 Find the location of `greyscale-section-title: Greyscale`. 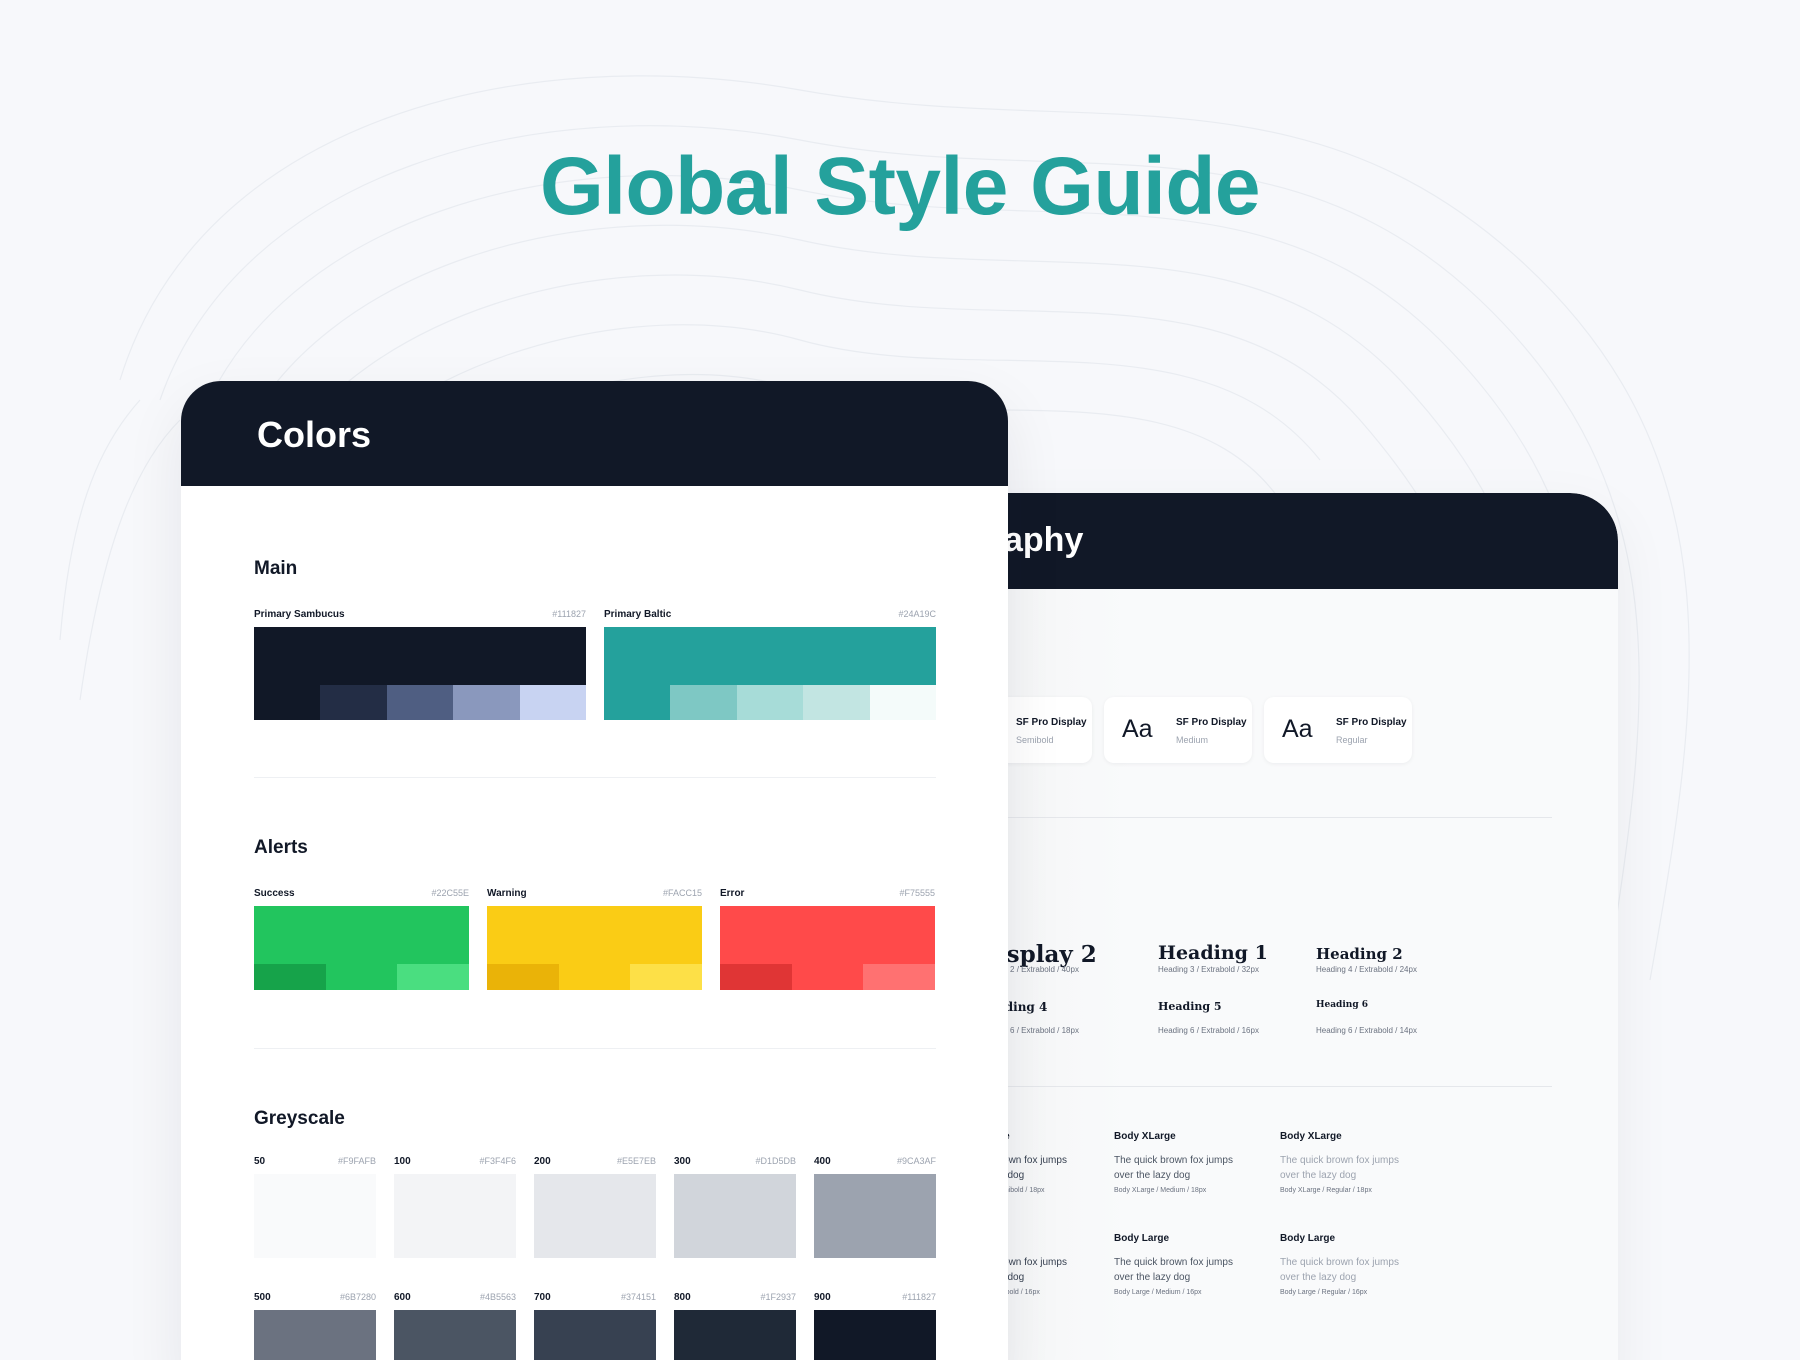

greyscale-section-title: Greyscale is located at coordinates (299, 1118).